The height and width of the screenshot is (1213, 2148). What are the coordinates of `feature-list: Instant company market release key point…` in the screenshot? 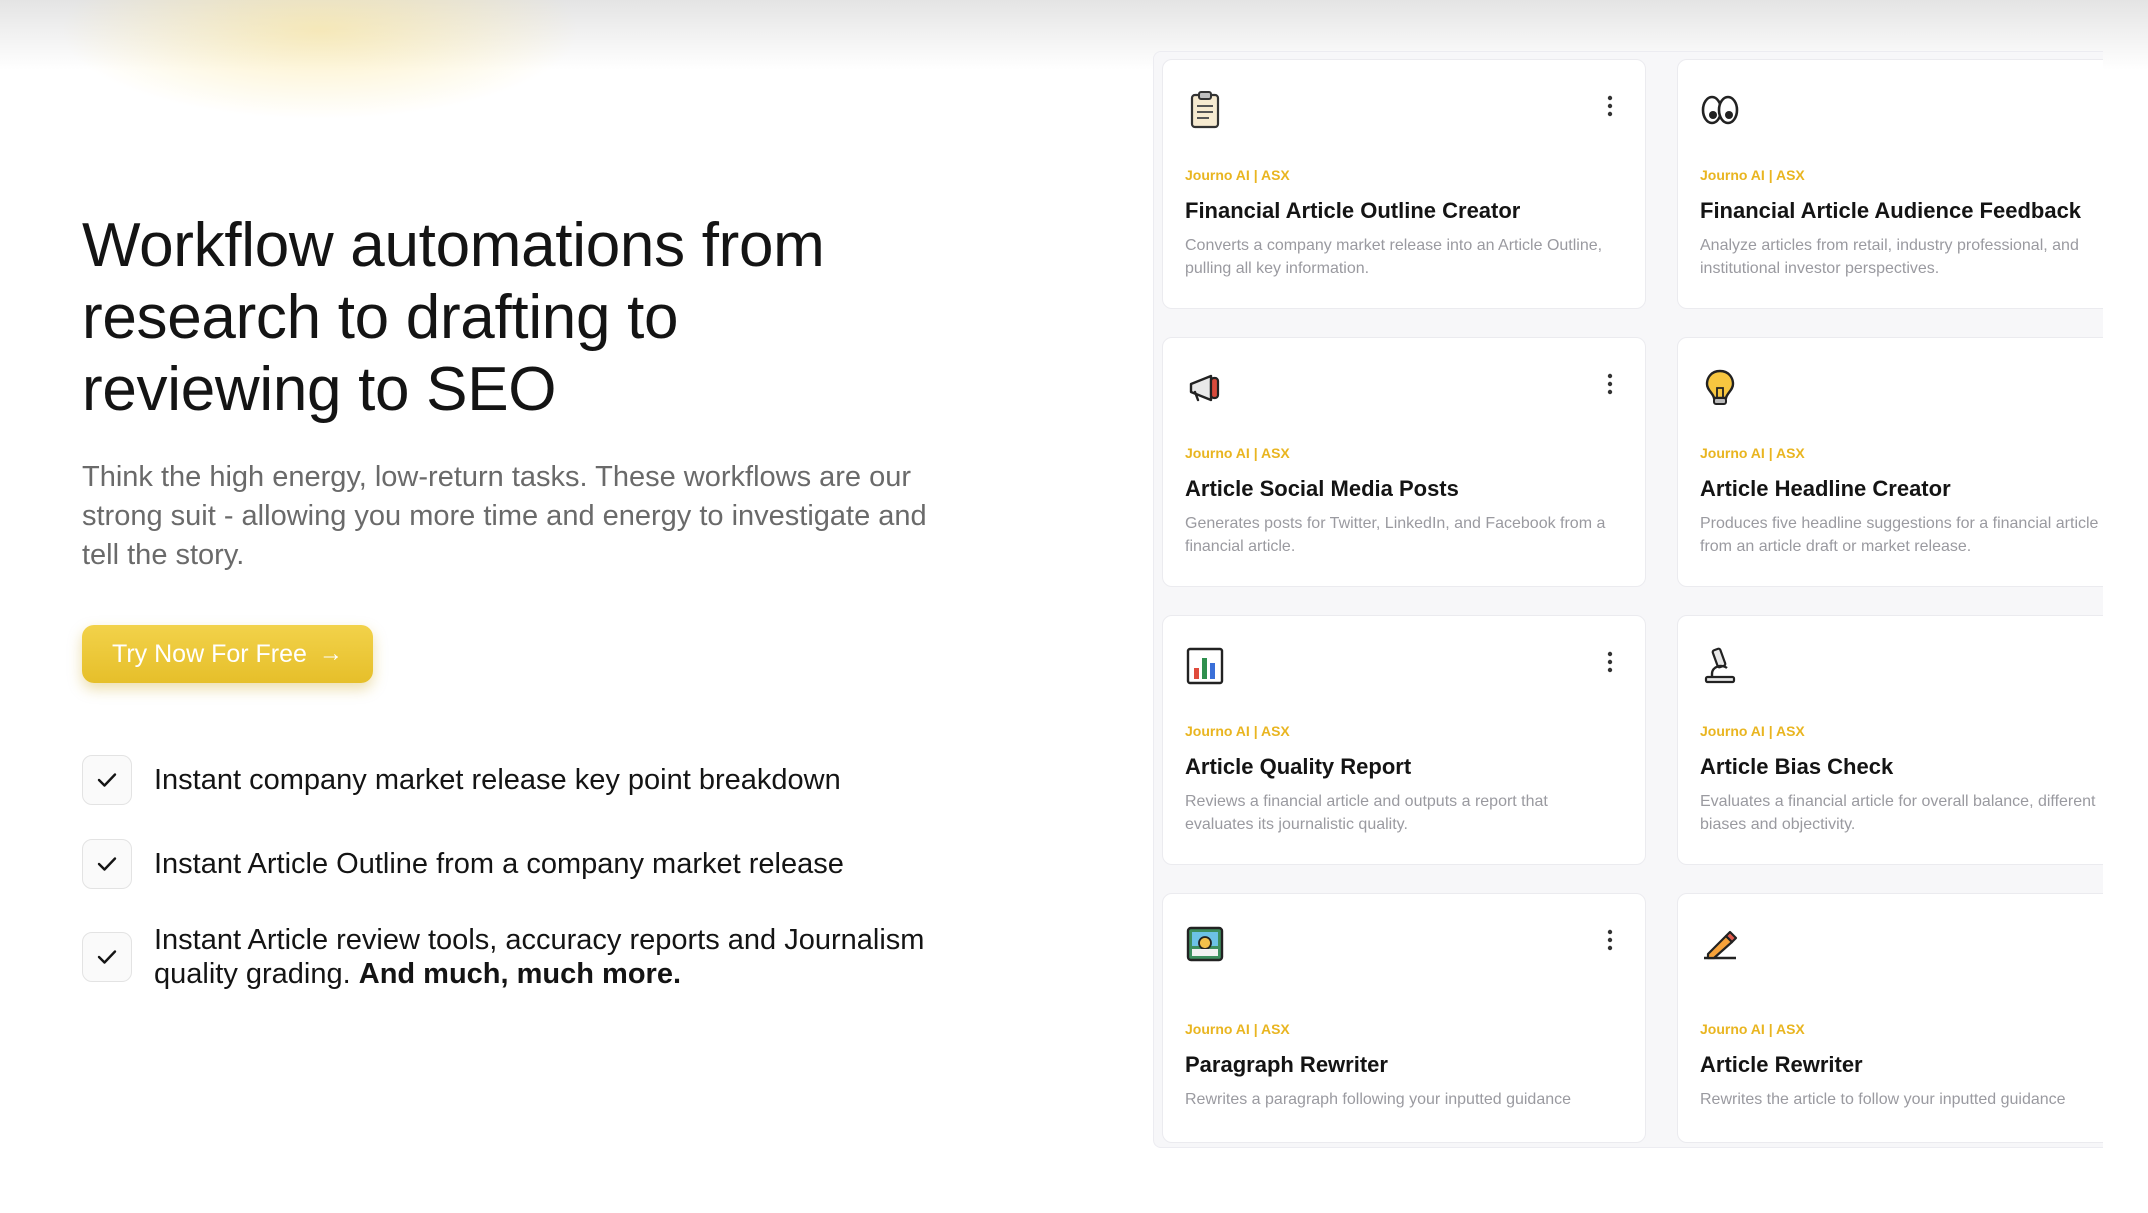 It's located at (542, 873).